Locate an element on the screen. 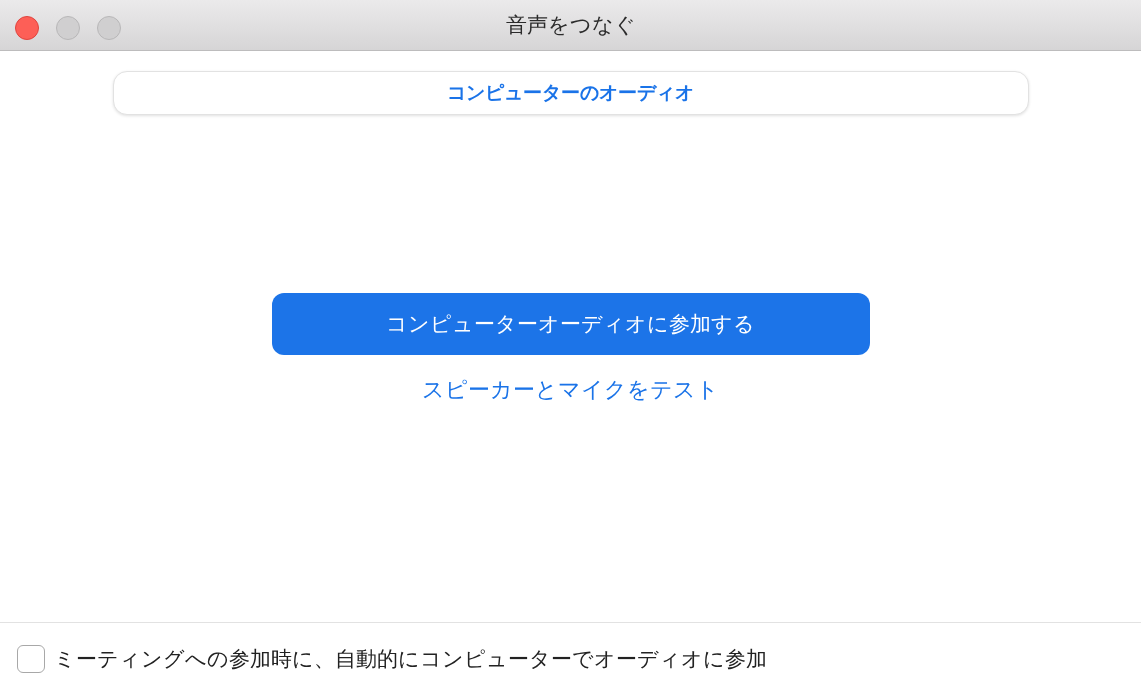 Image resolution: width=1141 pixels, height=694 pixels. checkbox-label: ミーティングへの参加時に、自動的にコンピューターでオーディオに参加 is located at coordinates (410, 658).